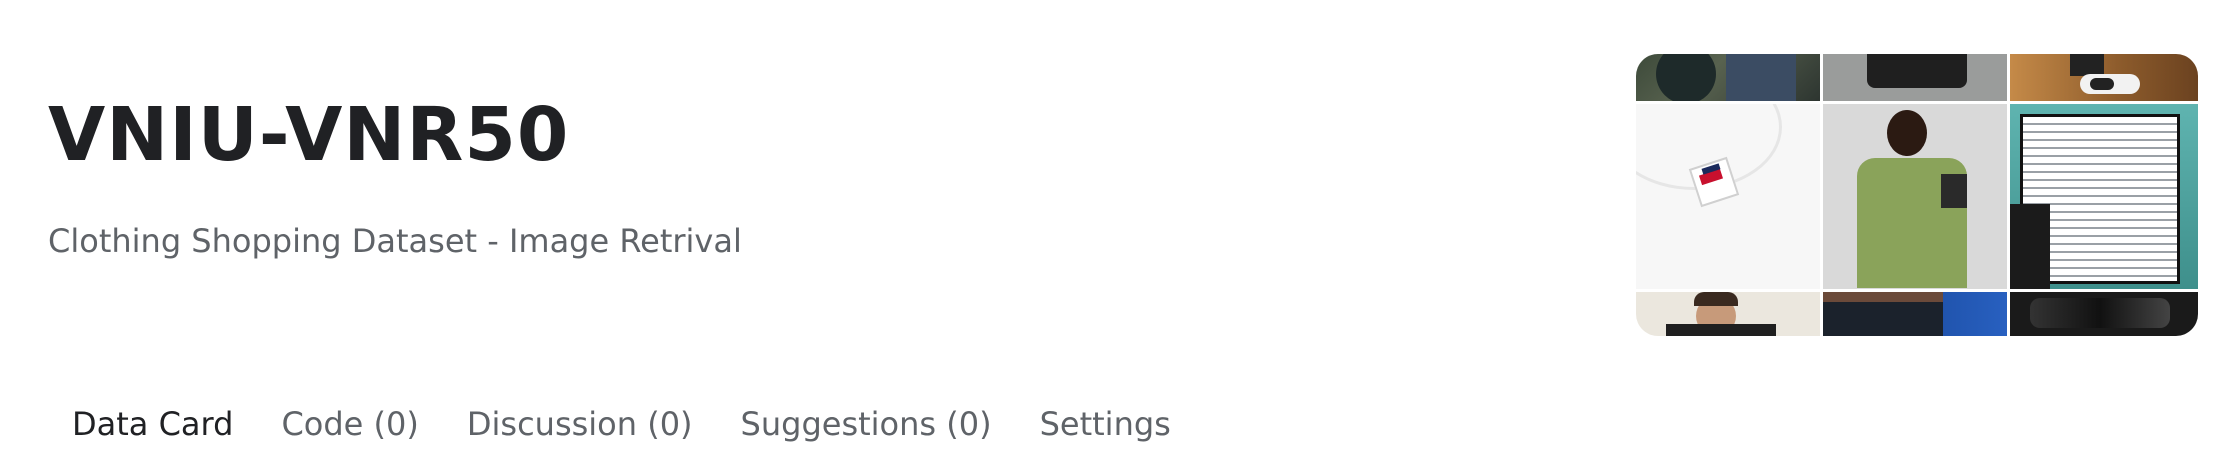 This screenshot has height=450, width=2222. What do you see at coordinates (1105, 424) in the screenshot?
I see `tab-settings: Settings` at bounding box center [1105, 424].